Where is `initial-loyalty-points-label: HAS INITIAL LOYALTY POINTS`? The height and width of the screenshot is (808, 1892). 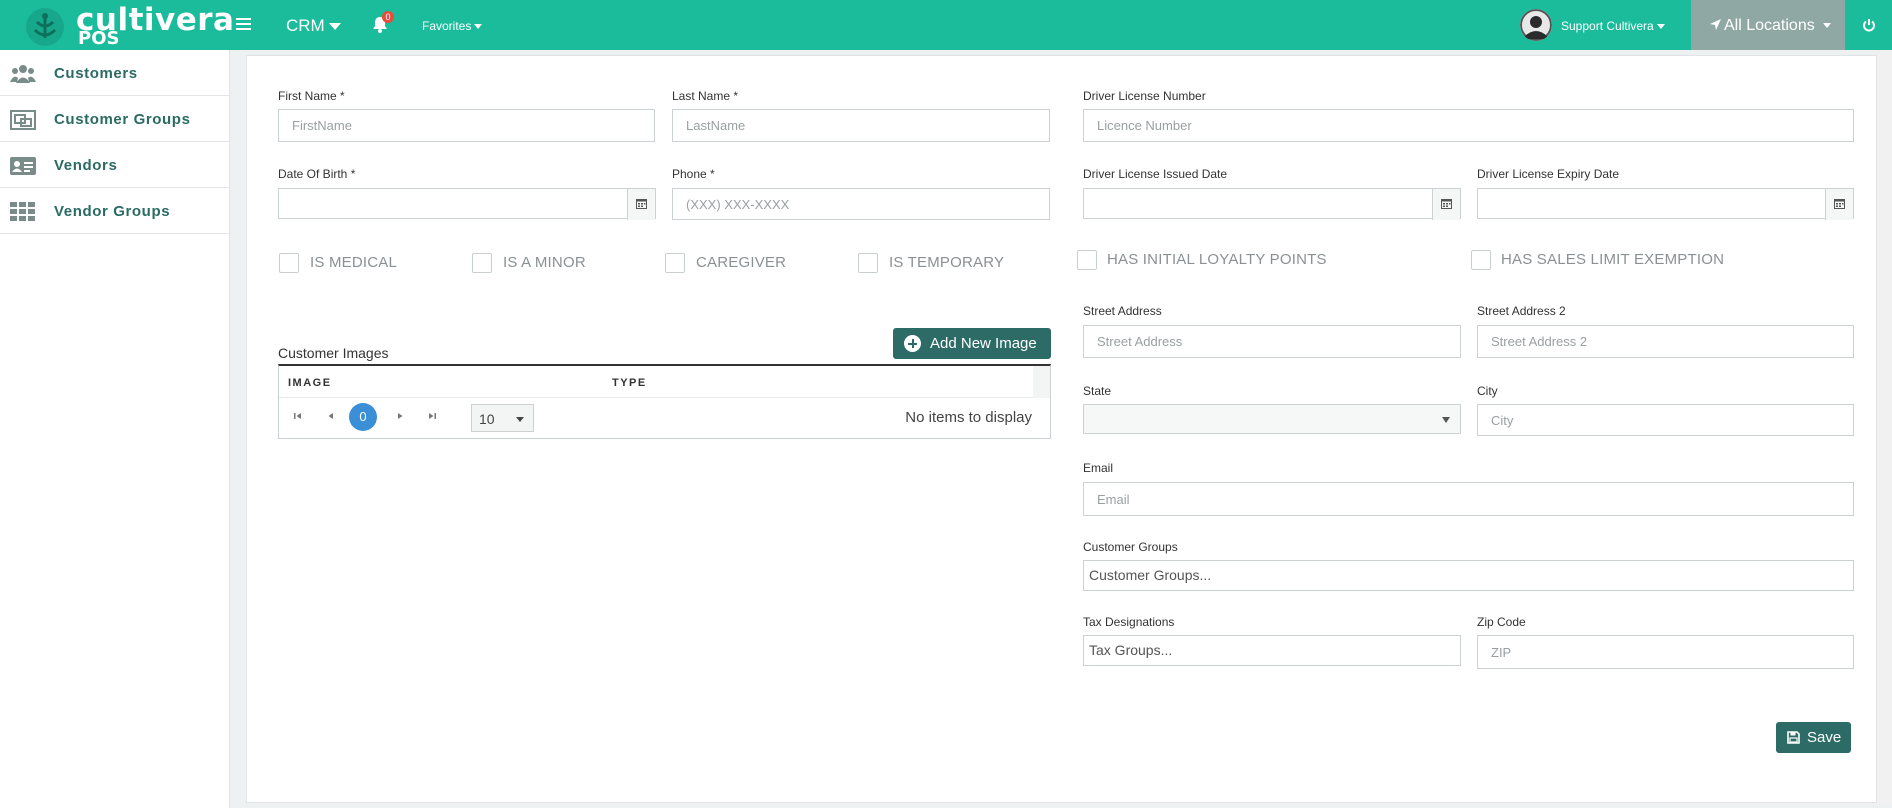
initial-loyalty-points-label: HAS INITIAL LOYALTY POINTS is located at coordinates (1217, 259).